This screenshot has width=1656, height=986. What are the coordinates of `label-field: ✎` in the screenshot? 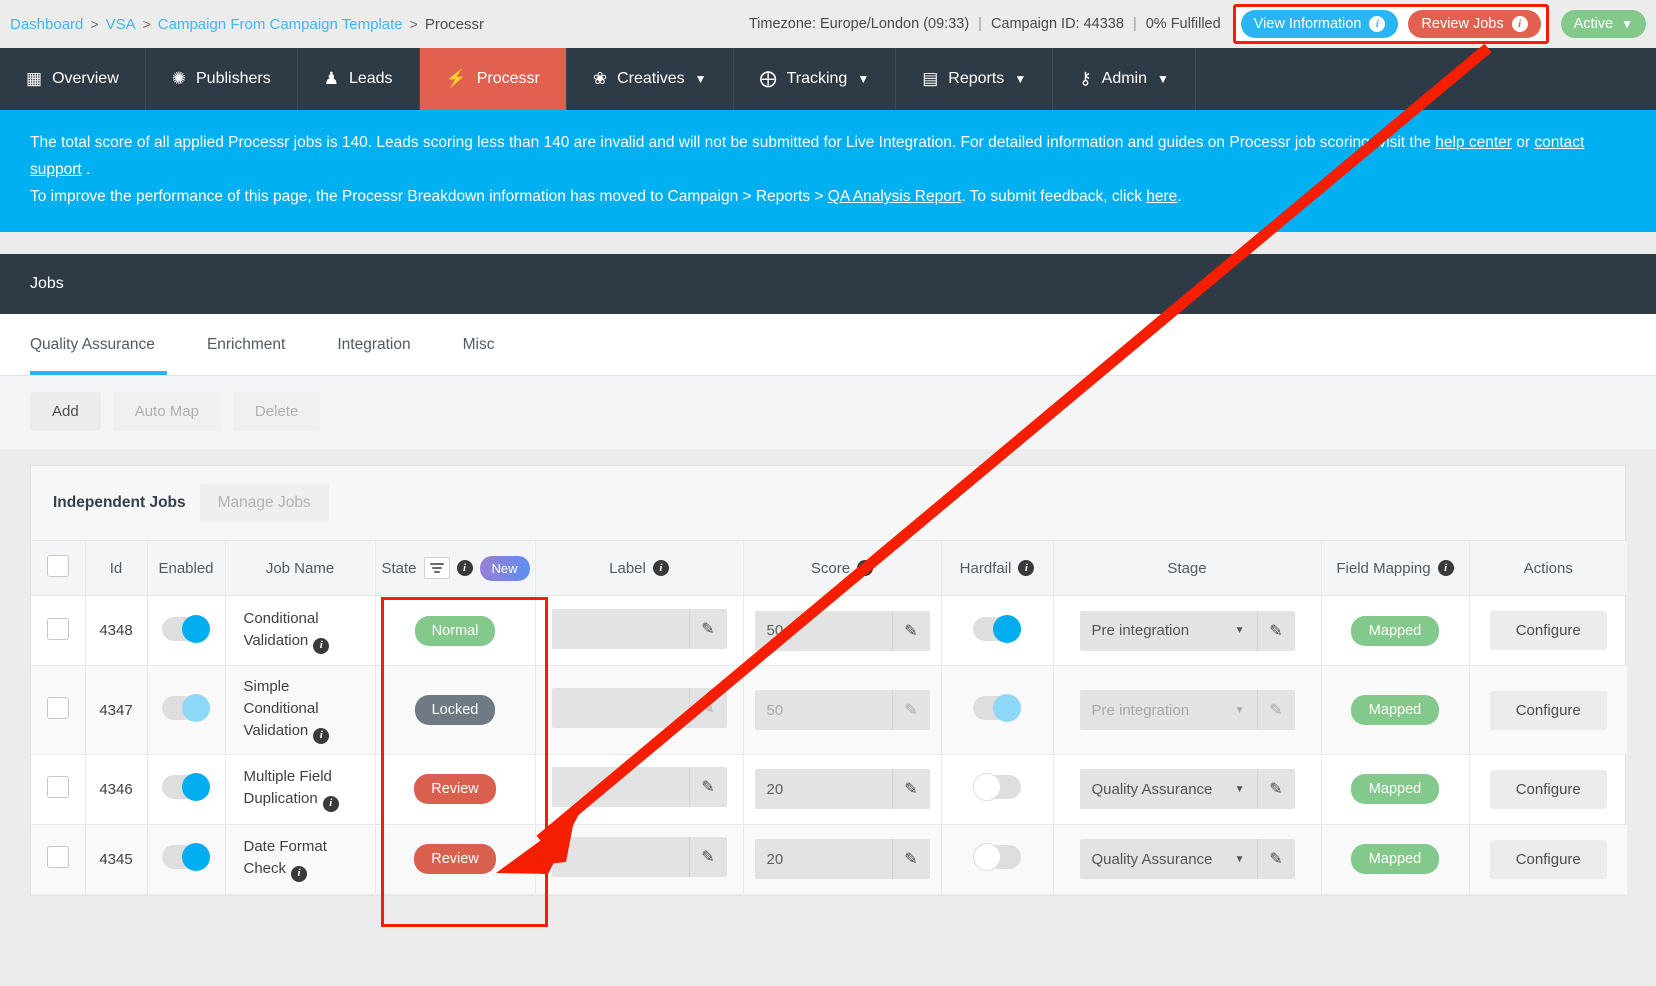 It's located at (639, 628).